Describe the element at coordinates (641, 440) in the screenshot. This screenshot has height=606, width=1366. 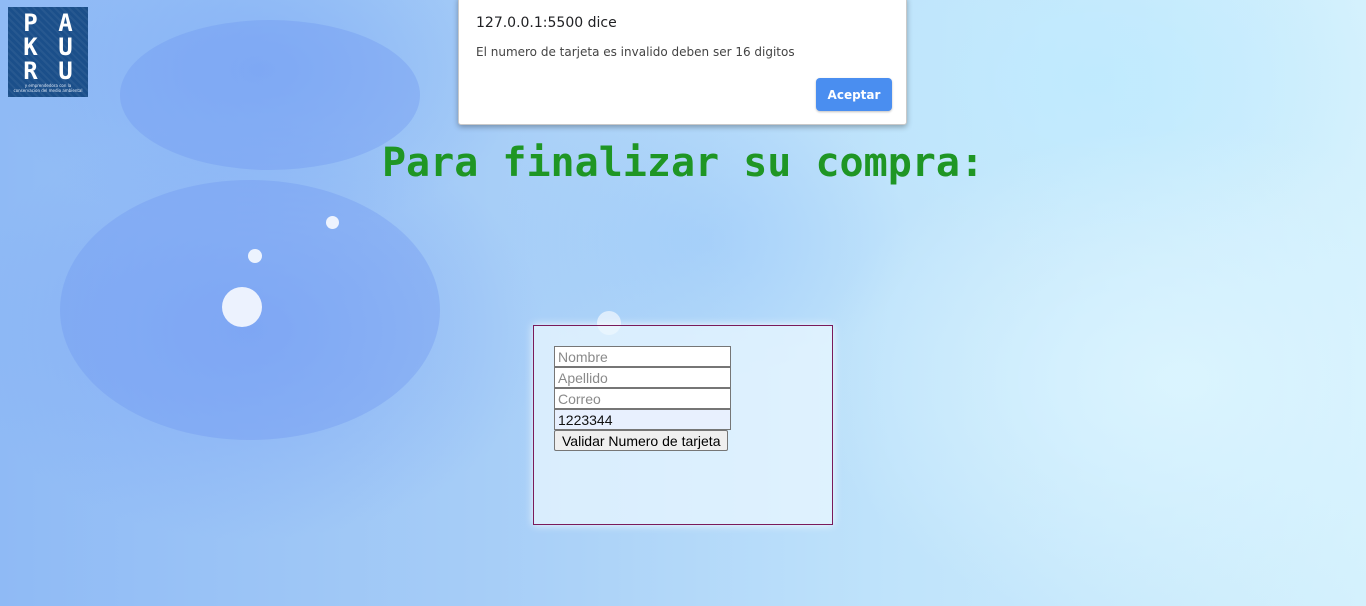
I see `validate-card-button: Validar Numero de tarjeta` at that location.